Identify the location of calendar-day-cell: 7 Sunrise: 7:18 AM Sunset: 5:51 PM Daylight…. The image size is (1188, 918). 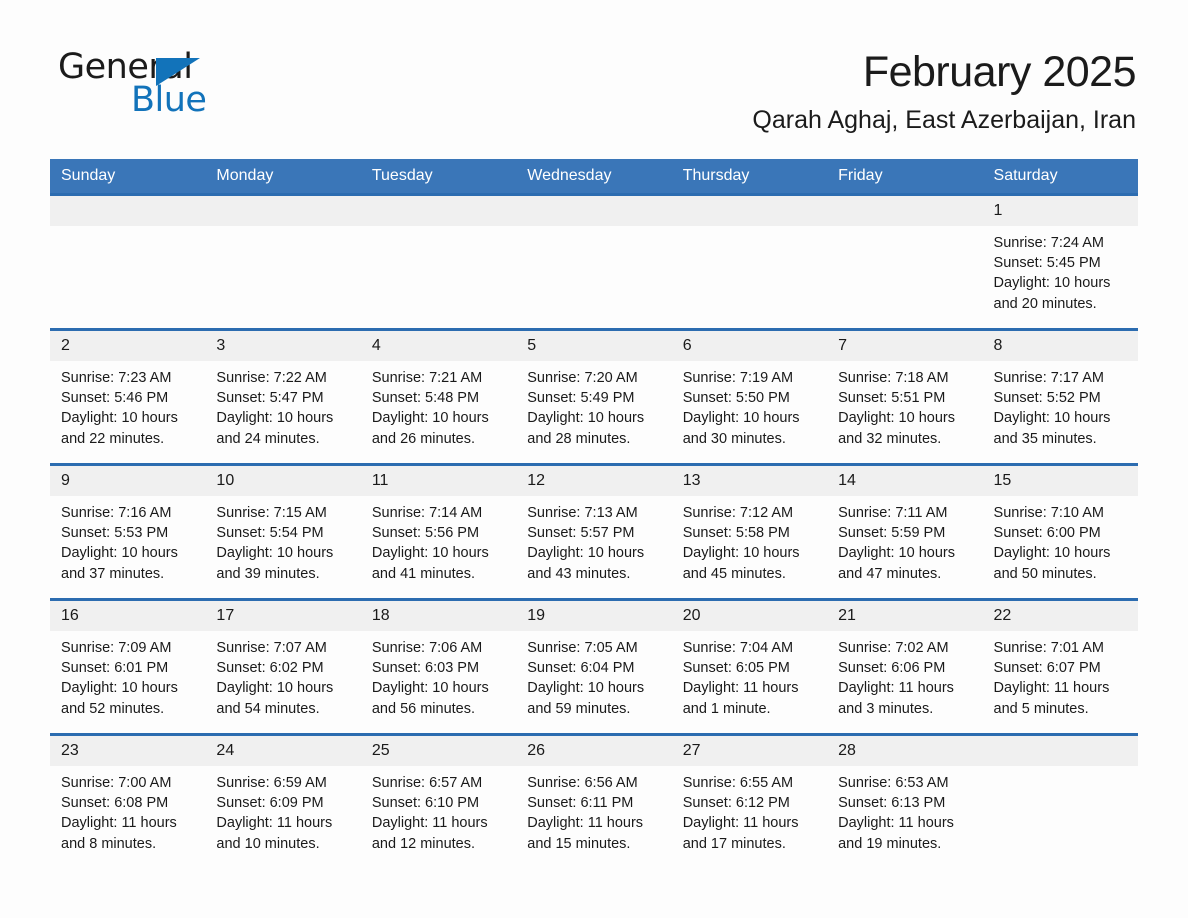
(905, 396).